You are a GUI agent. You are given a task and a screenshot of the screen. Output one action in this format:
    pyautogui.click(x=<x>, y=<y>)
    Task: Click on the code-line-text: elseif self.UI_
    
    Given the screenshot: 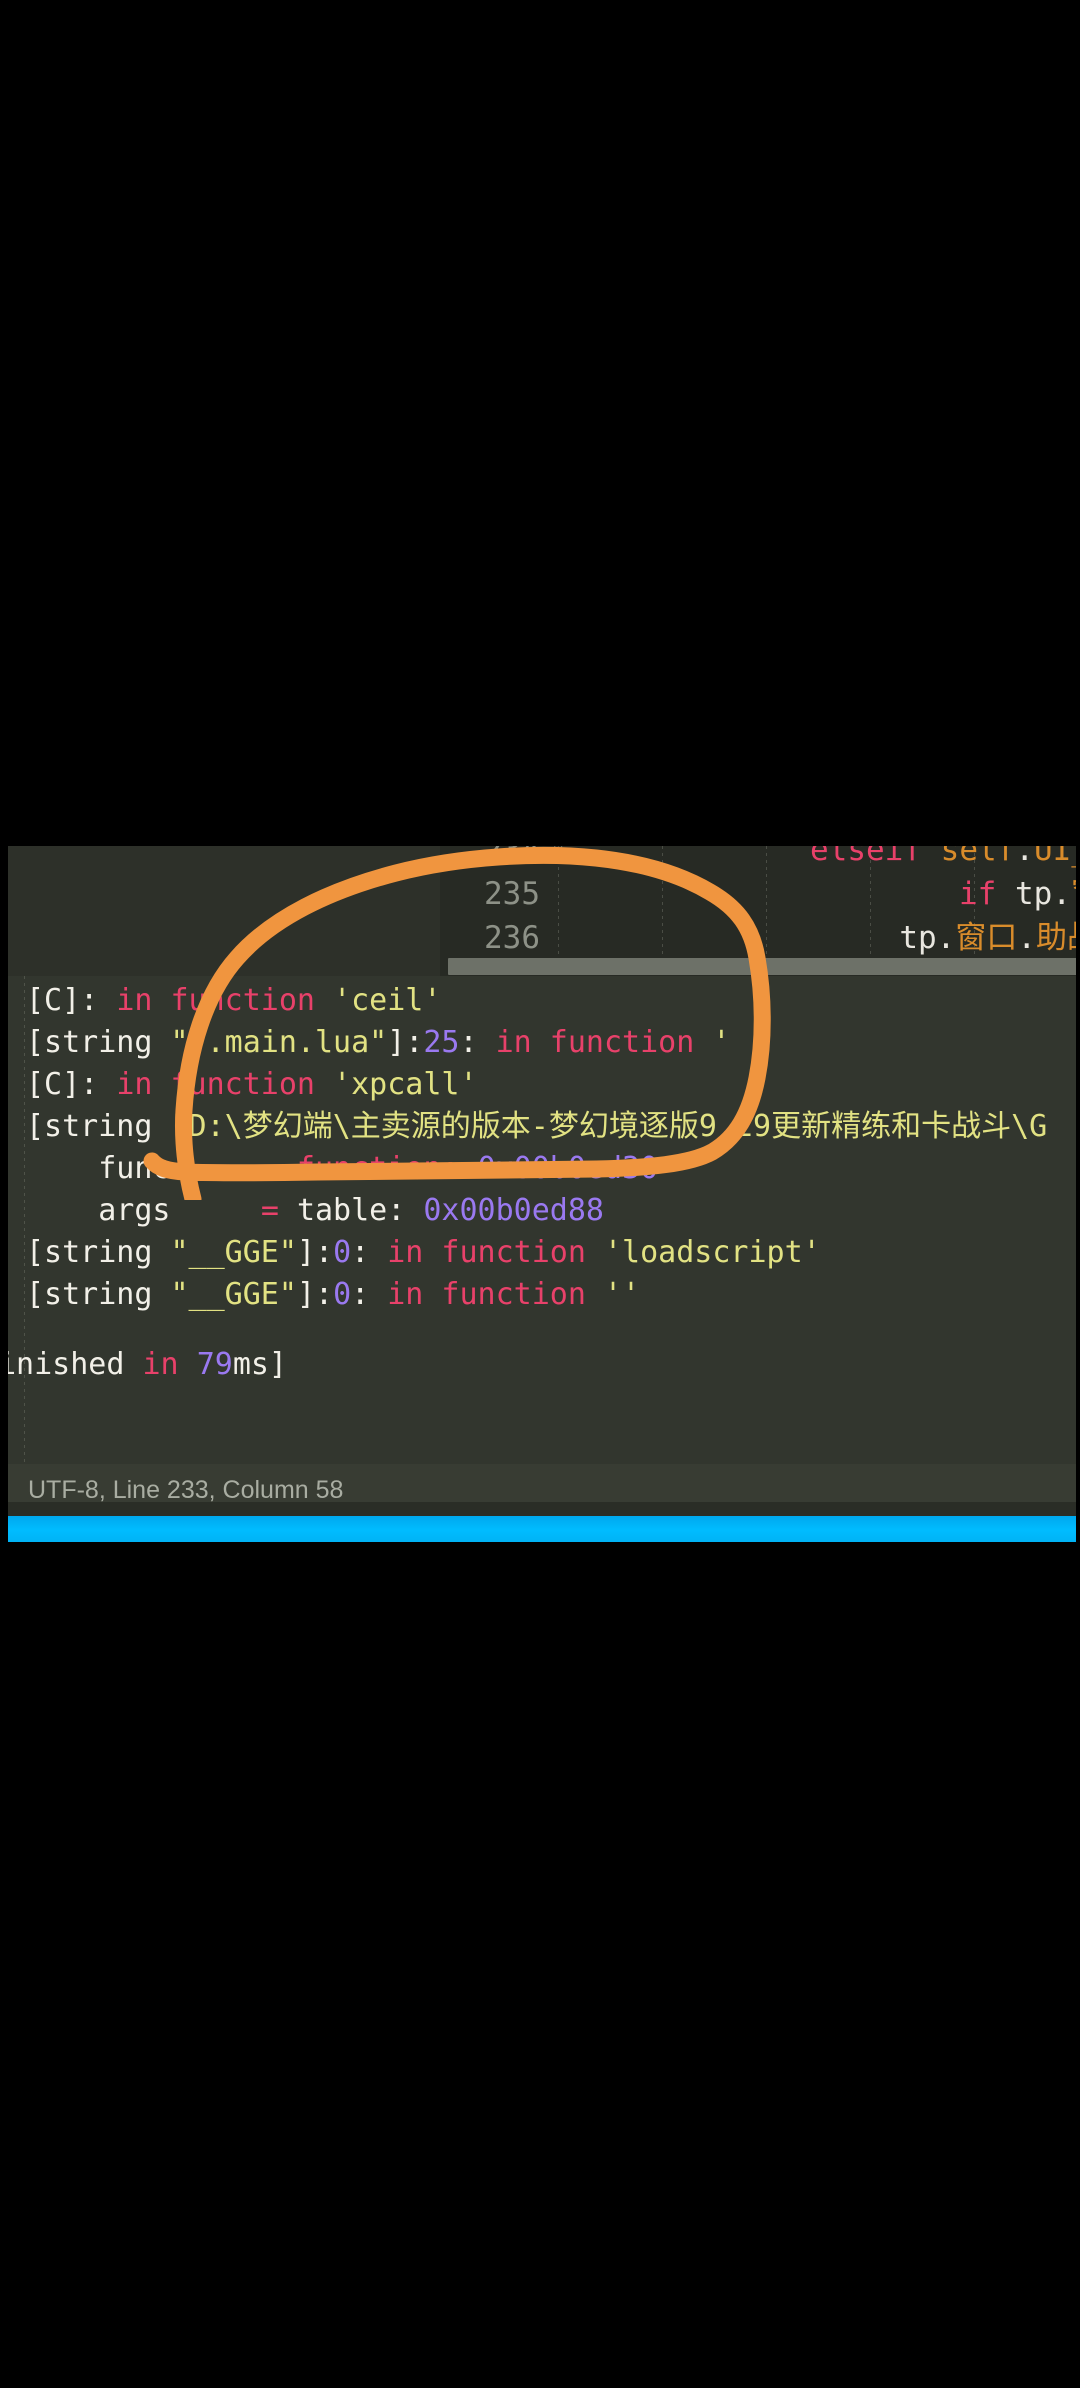 What is the action you would take?
    pyautogui.click(x=943, y=857)
    